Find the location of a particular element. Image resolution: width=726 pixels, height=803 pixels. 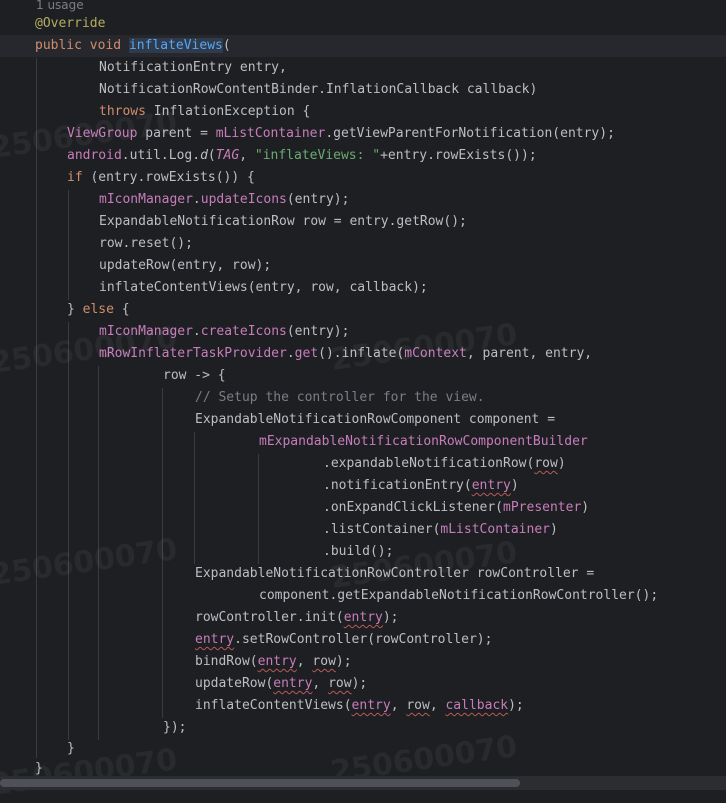

keyword-token: if is located at coordinates (75, 177).